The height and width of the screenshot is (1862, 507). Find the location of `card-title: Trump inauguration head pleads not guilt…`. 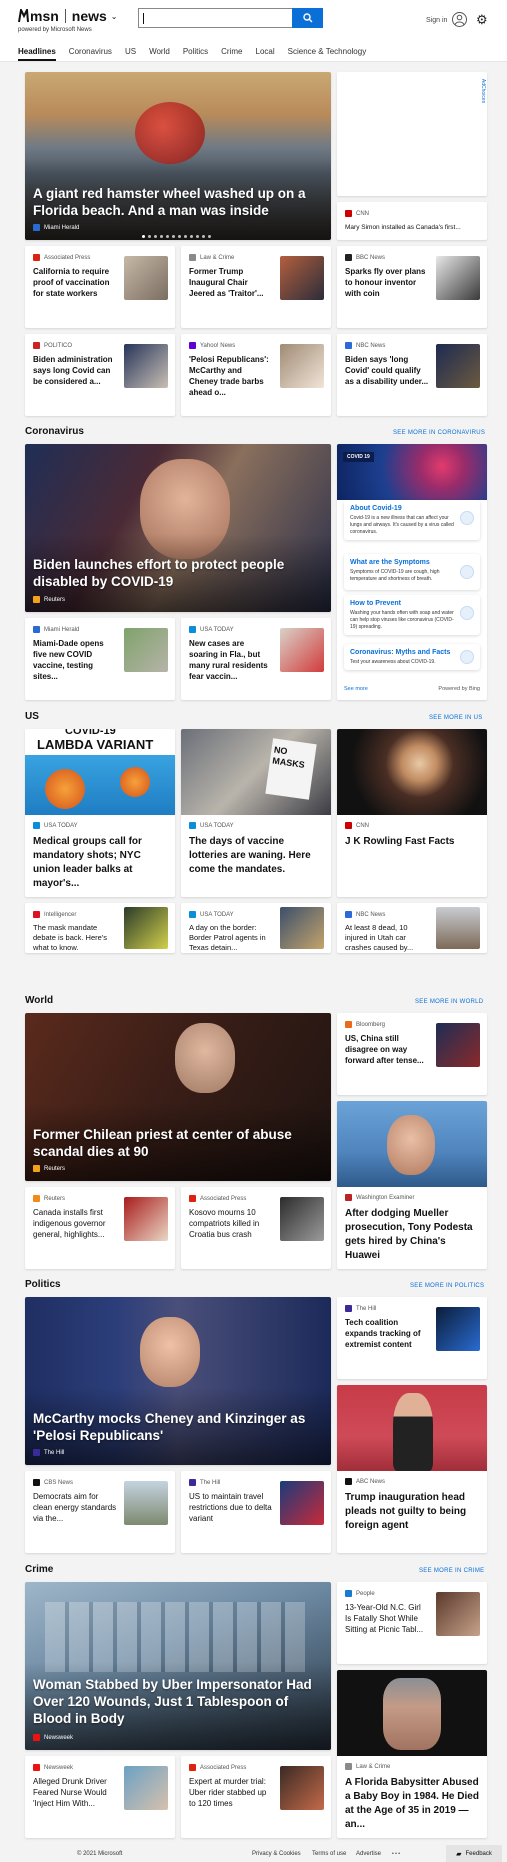

card-title: Trump inauguration head pleads not guilt… is located at coordinates (413, 1512).